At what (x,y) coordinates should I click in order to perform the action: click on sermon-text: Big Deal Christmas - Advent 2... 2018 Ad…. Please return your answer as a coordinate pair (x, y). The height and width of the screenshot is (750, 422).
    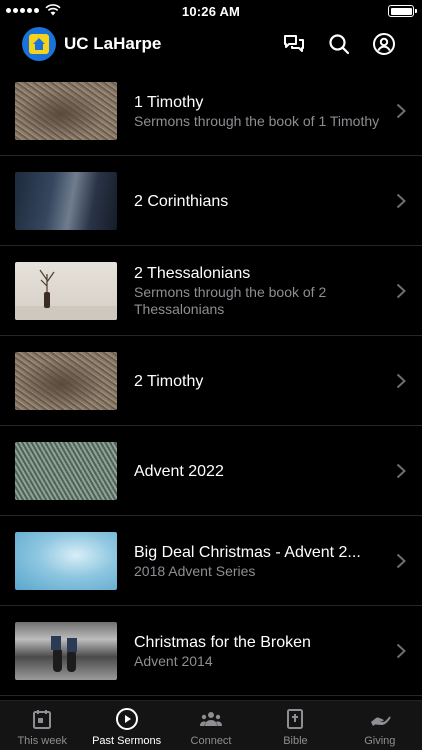
    Looking at the image, I should click on (258, 561).